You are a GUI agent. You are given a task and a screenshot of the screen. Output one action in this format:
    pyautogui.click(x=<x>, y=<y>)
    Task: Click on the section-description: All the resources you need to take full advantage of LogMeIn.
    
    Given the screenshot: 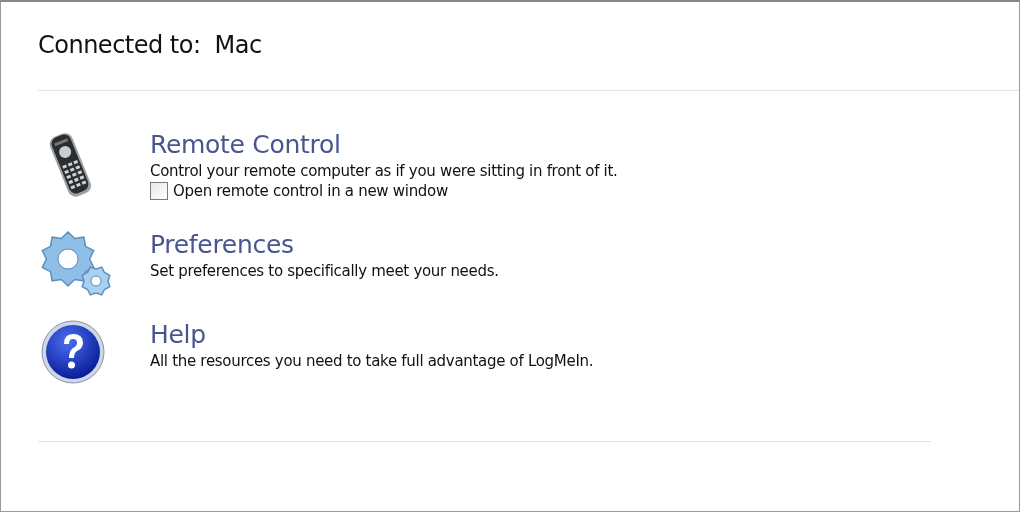 What is the action you would take?
    pyautogui.click(x=372, y=361)
    